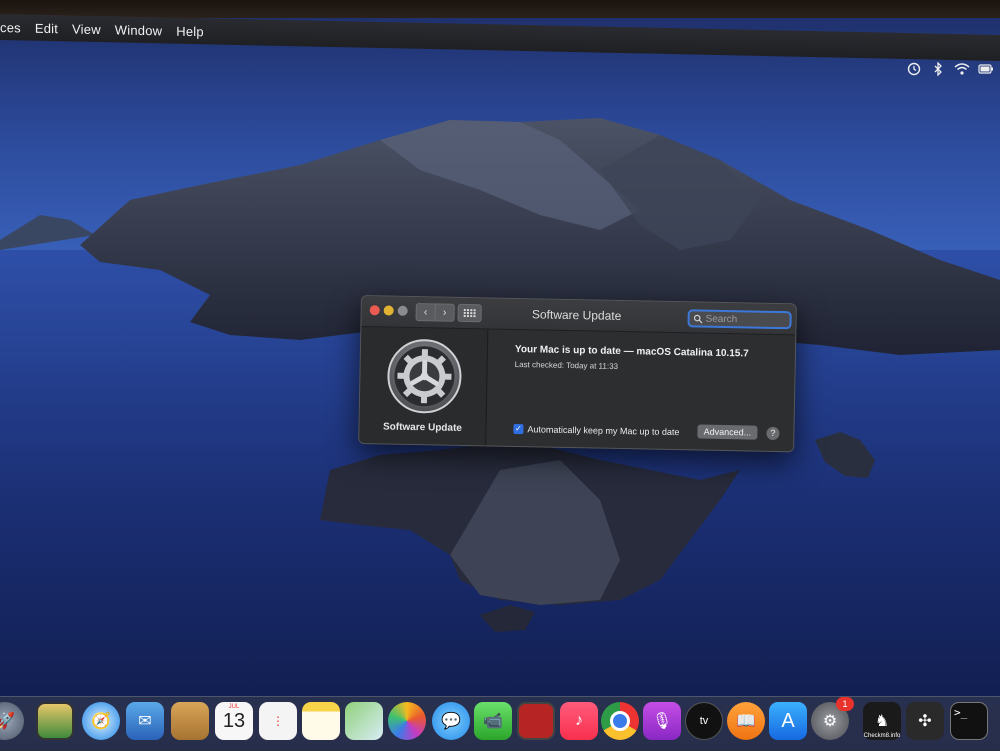 Image resolution: width=1000 pixels, height=751 pixels. What do you see at coordinates (12, 721) in the screenshot?
I see `launchpad-icon: 🚀` at bounding box center [12, 721].